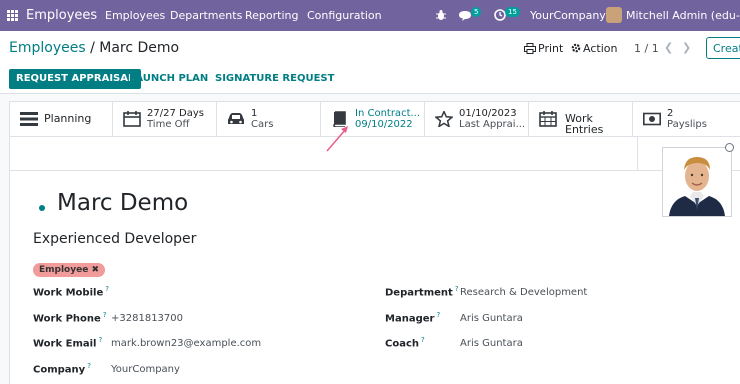 This screenshot has width=740, height=384. I want to click on payslips-smart-button: 2 Payslips, so click(686, 119).